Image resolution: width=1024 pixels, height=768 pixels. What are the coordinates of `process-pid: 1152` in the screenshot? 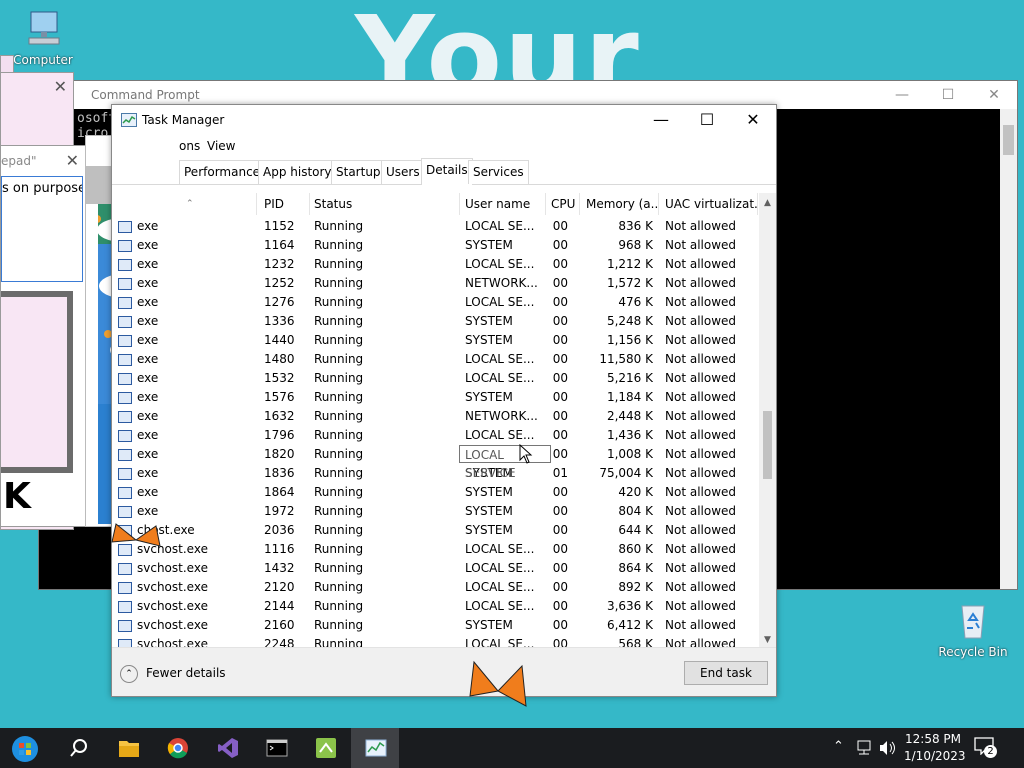 It's located at (279, 226).